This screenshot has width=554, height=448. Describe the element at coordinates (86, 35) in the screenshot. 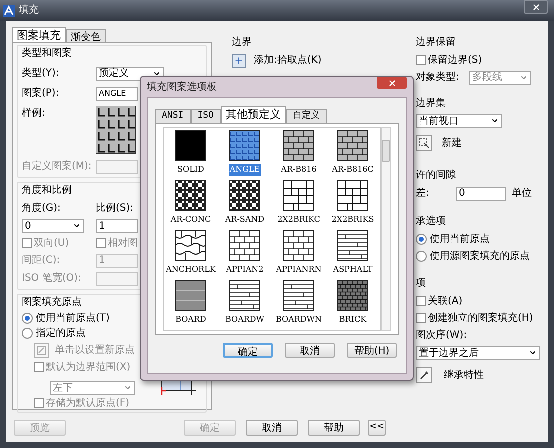

I see `tab: 渐变色` at that location.